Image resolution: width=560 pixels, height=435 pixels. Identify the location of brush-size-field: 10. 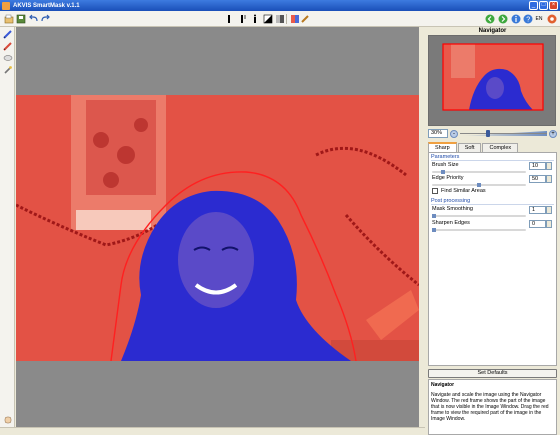
(537, 166).